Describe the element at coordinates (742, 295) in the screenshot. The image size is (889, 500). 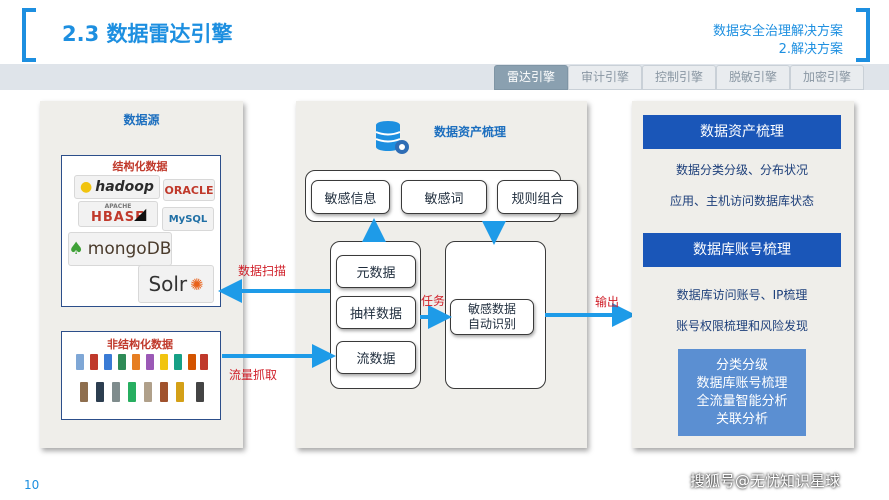
I see `account-ip-item: 数据库访问账号、IP梳理` at that location.